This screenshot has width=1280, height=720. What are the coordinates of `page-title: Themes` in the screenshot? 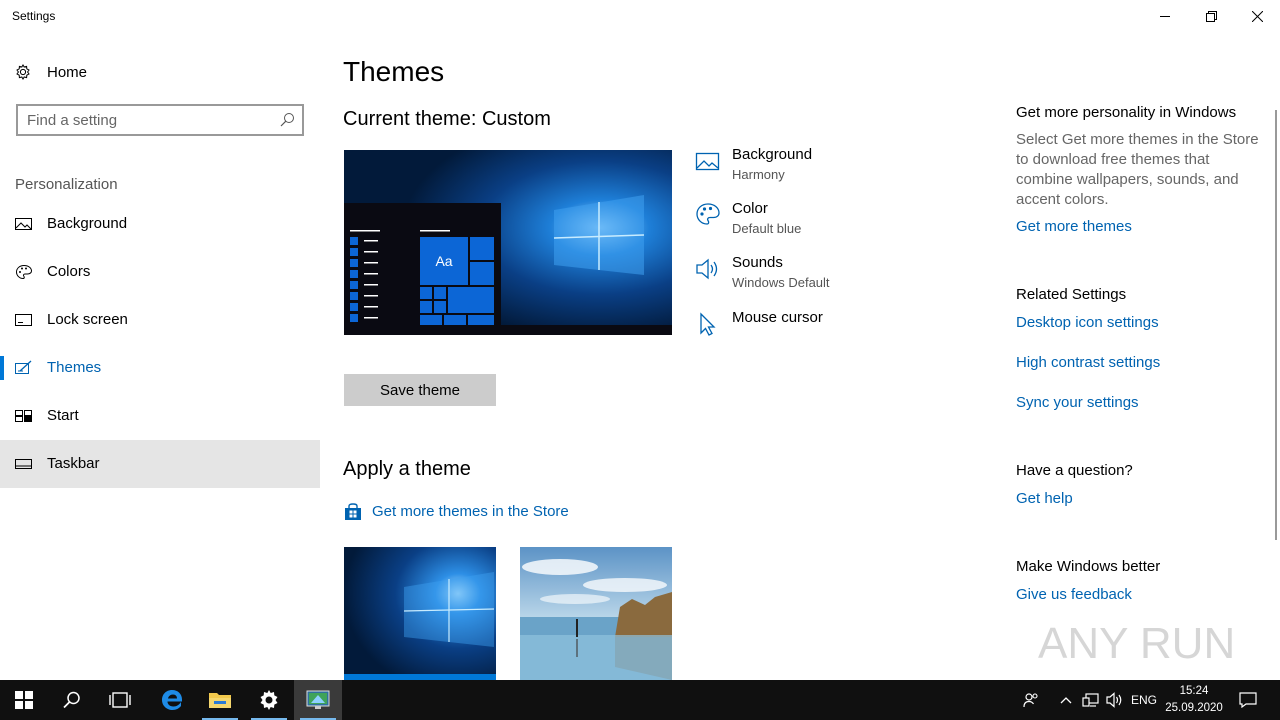 It's located at (394, 71).